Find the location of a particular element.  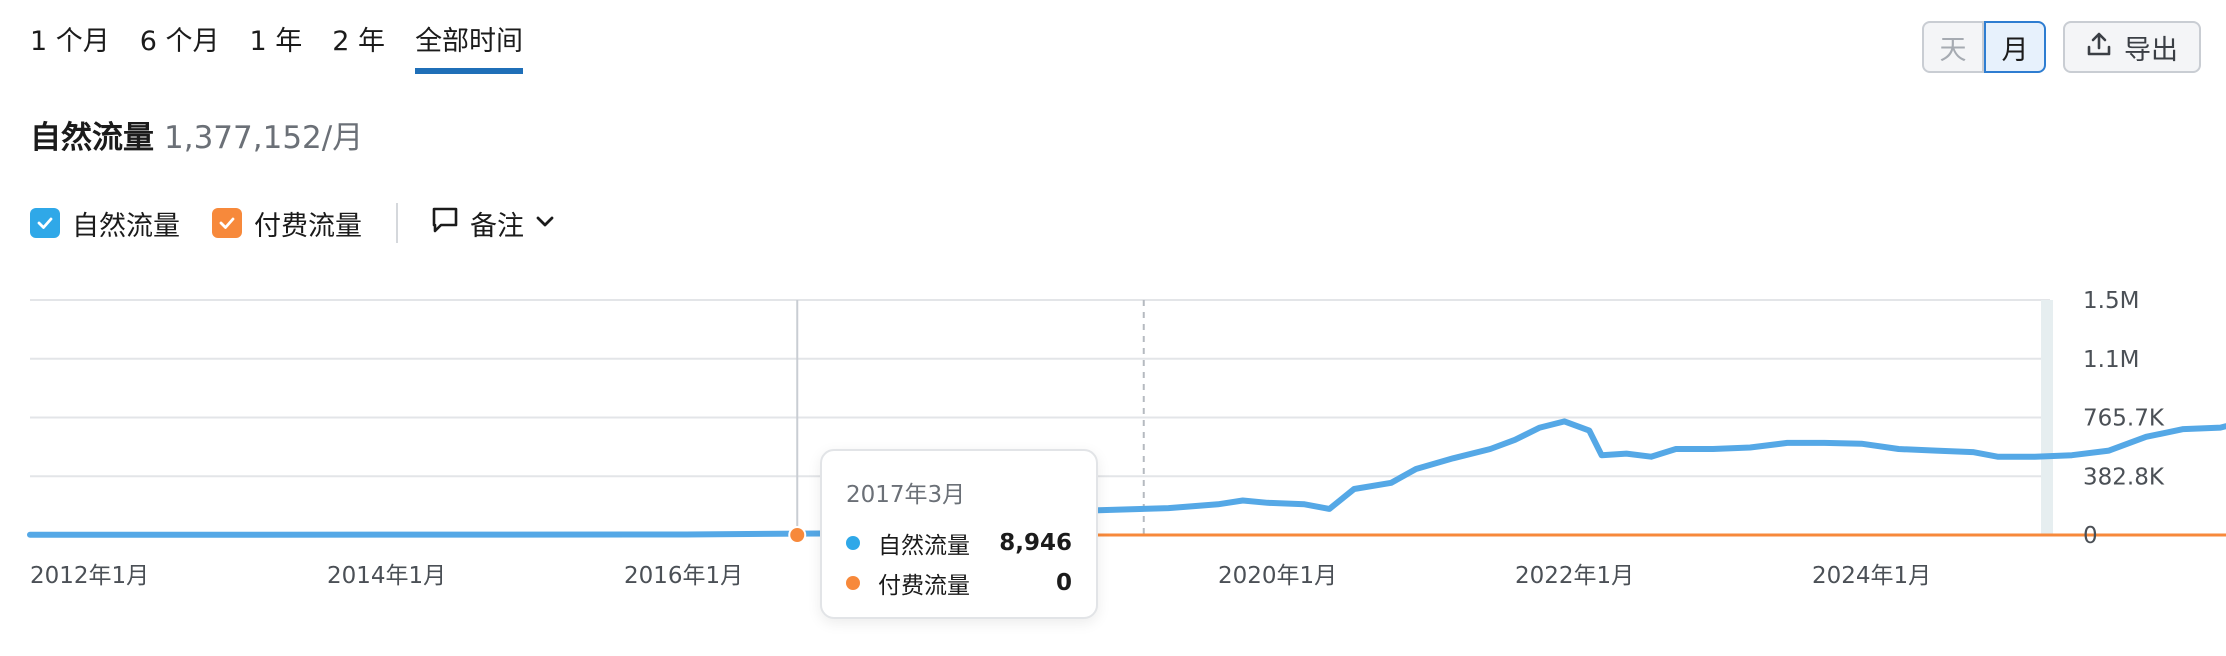

y-axis-ticks: 0 382.8K 765.7K 1.1M 1.5M is located at coordinates (2124, 418).